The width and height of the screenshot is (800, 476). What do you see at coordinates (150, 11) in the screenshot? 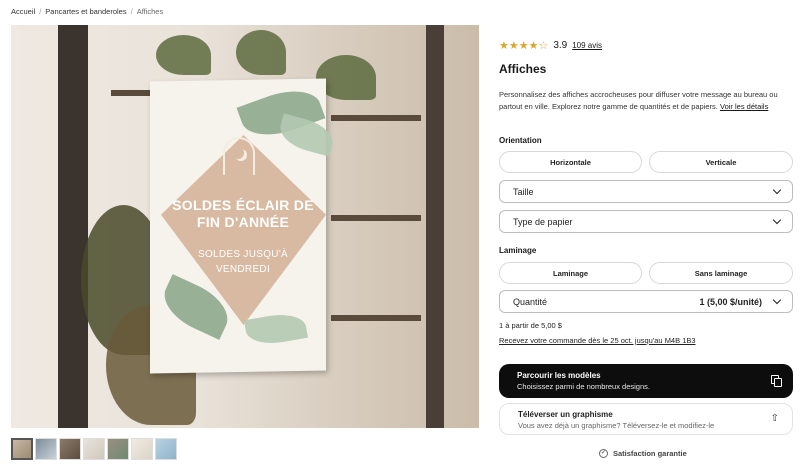
I see `breadcrumb-current: Affiches` at bounding box center [150, 11].